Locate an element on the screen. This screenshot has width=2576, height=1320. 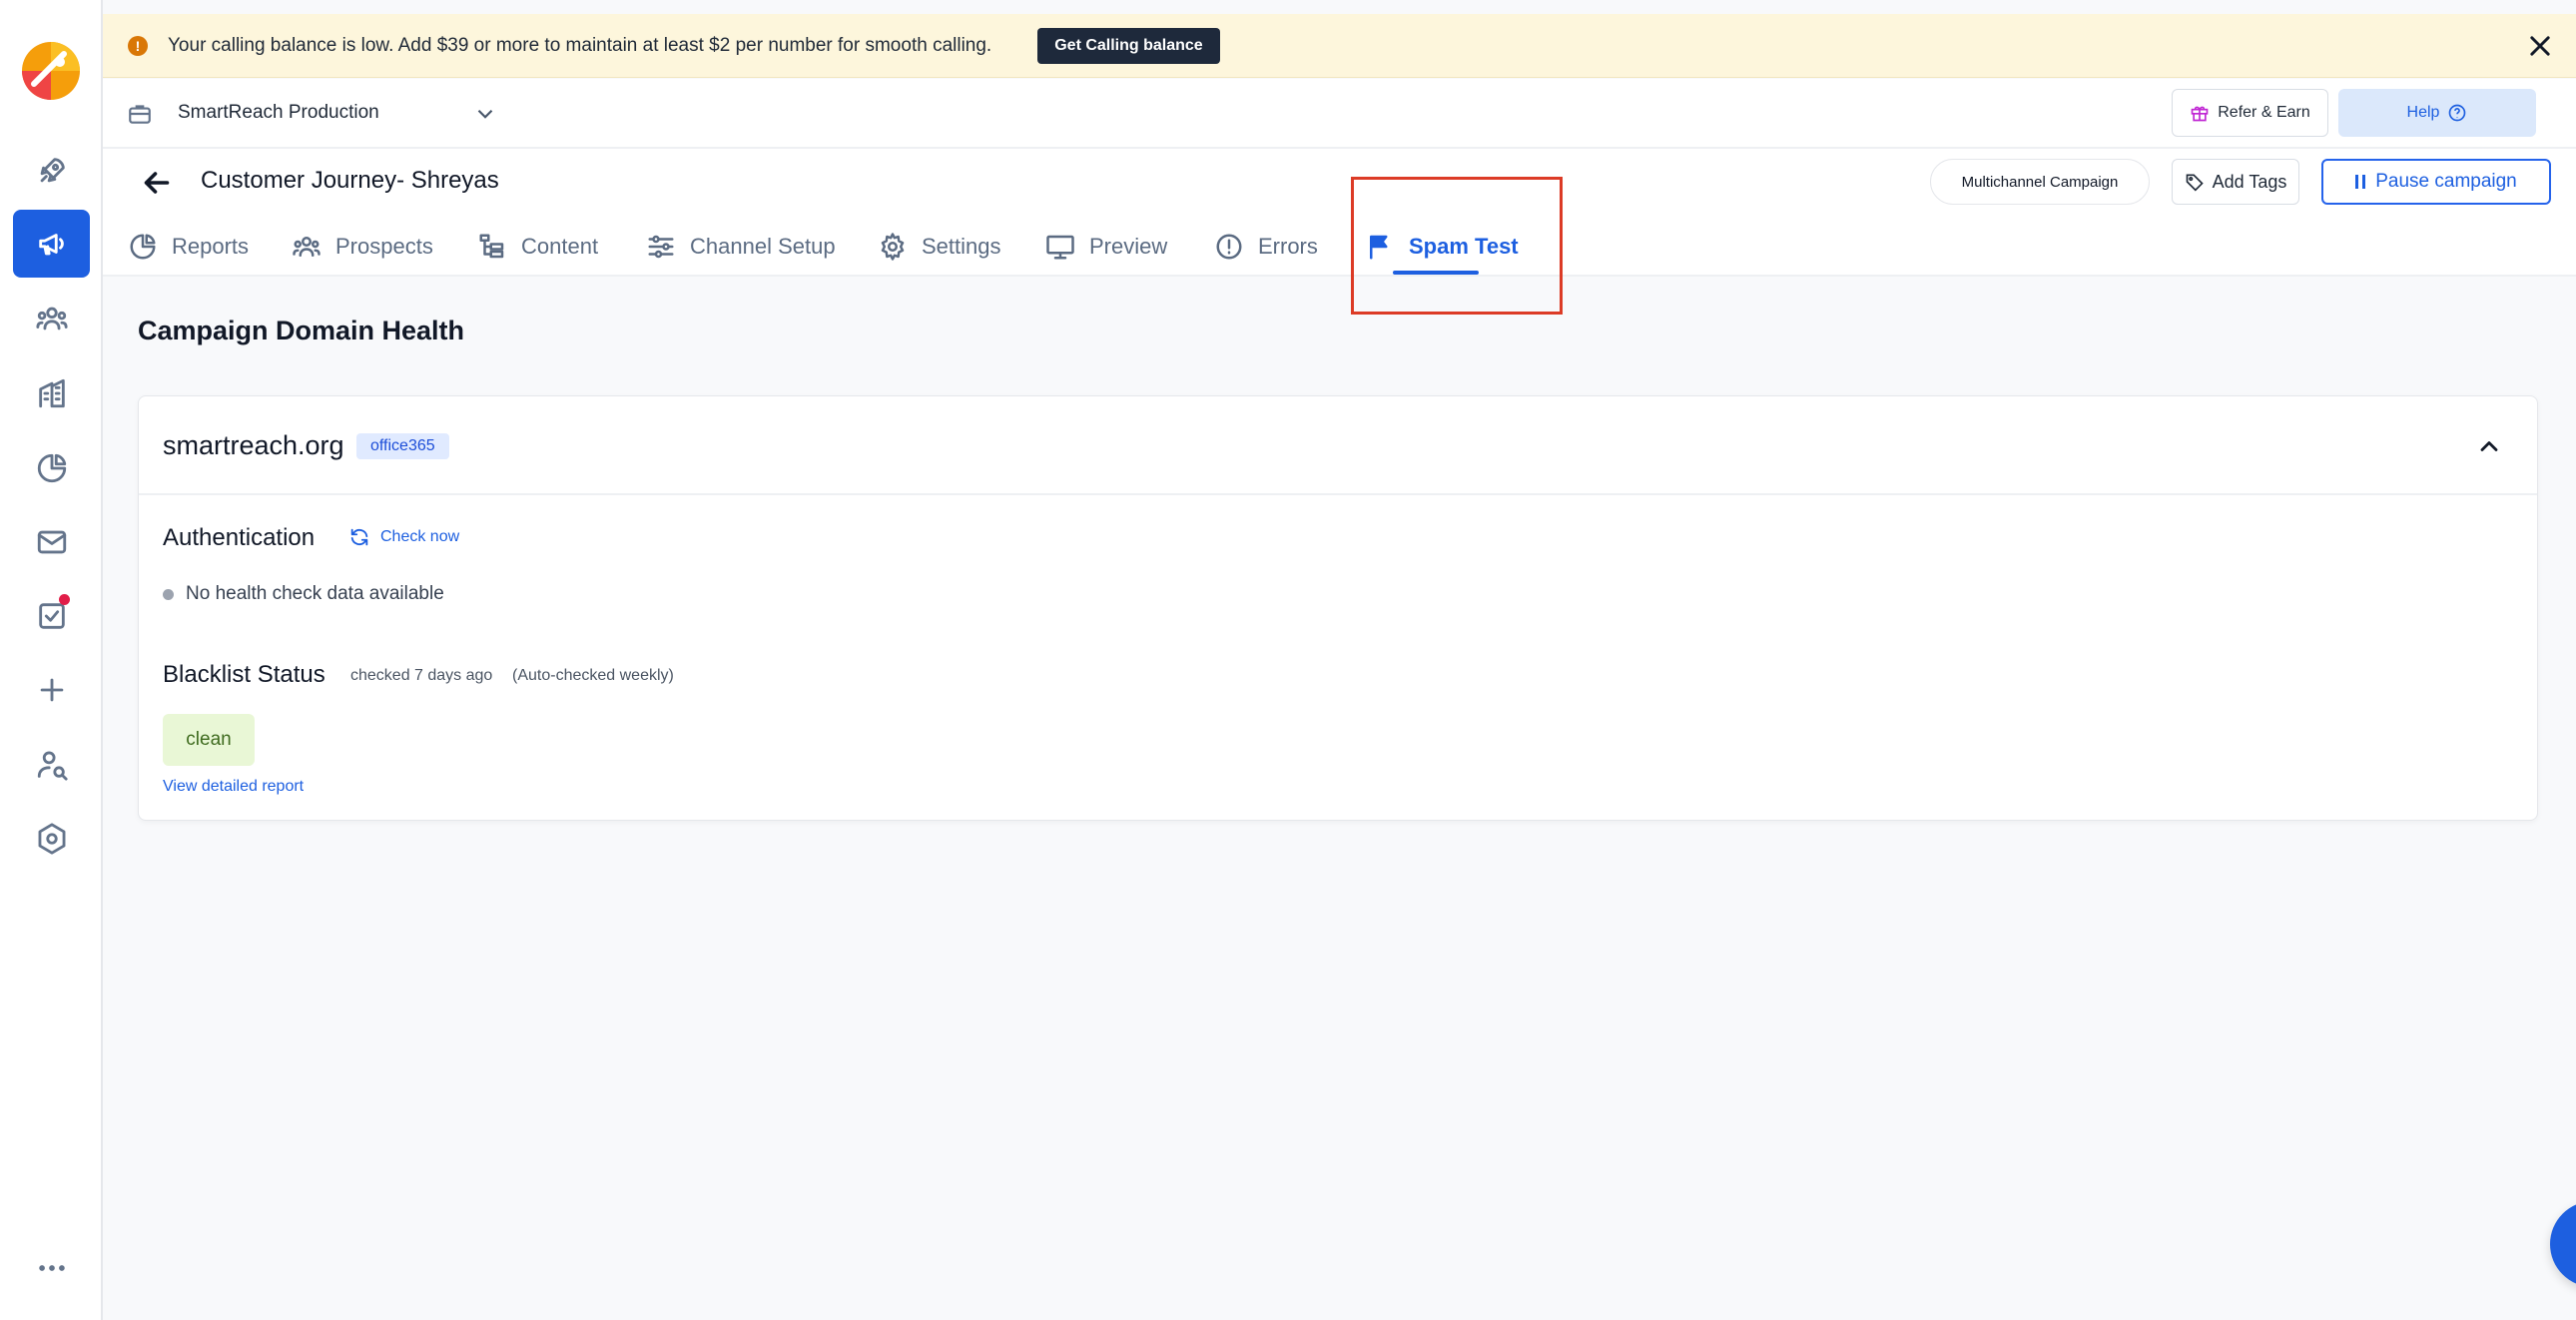
tasks-checkbox-icon is located at coordinates (51, 616).